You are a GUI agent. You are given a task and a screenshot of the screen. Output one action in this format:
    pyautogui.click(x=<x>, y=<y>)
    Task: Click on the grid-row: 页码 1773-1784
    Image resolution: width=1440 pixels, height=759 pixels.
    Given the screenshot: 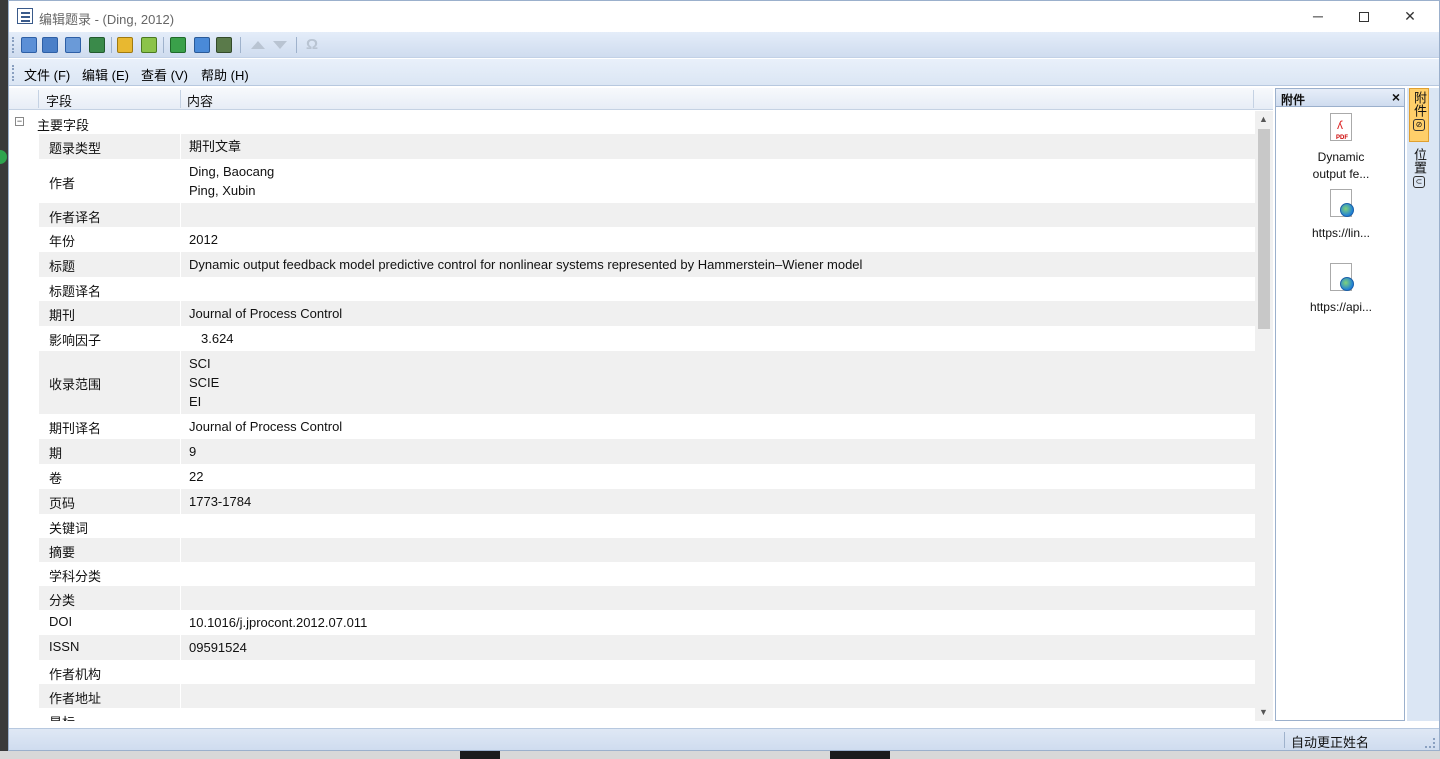 What is the action you would take?
    pyautogui.click(x=632, y=501)
    